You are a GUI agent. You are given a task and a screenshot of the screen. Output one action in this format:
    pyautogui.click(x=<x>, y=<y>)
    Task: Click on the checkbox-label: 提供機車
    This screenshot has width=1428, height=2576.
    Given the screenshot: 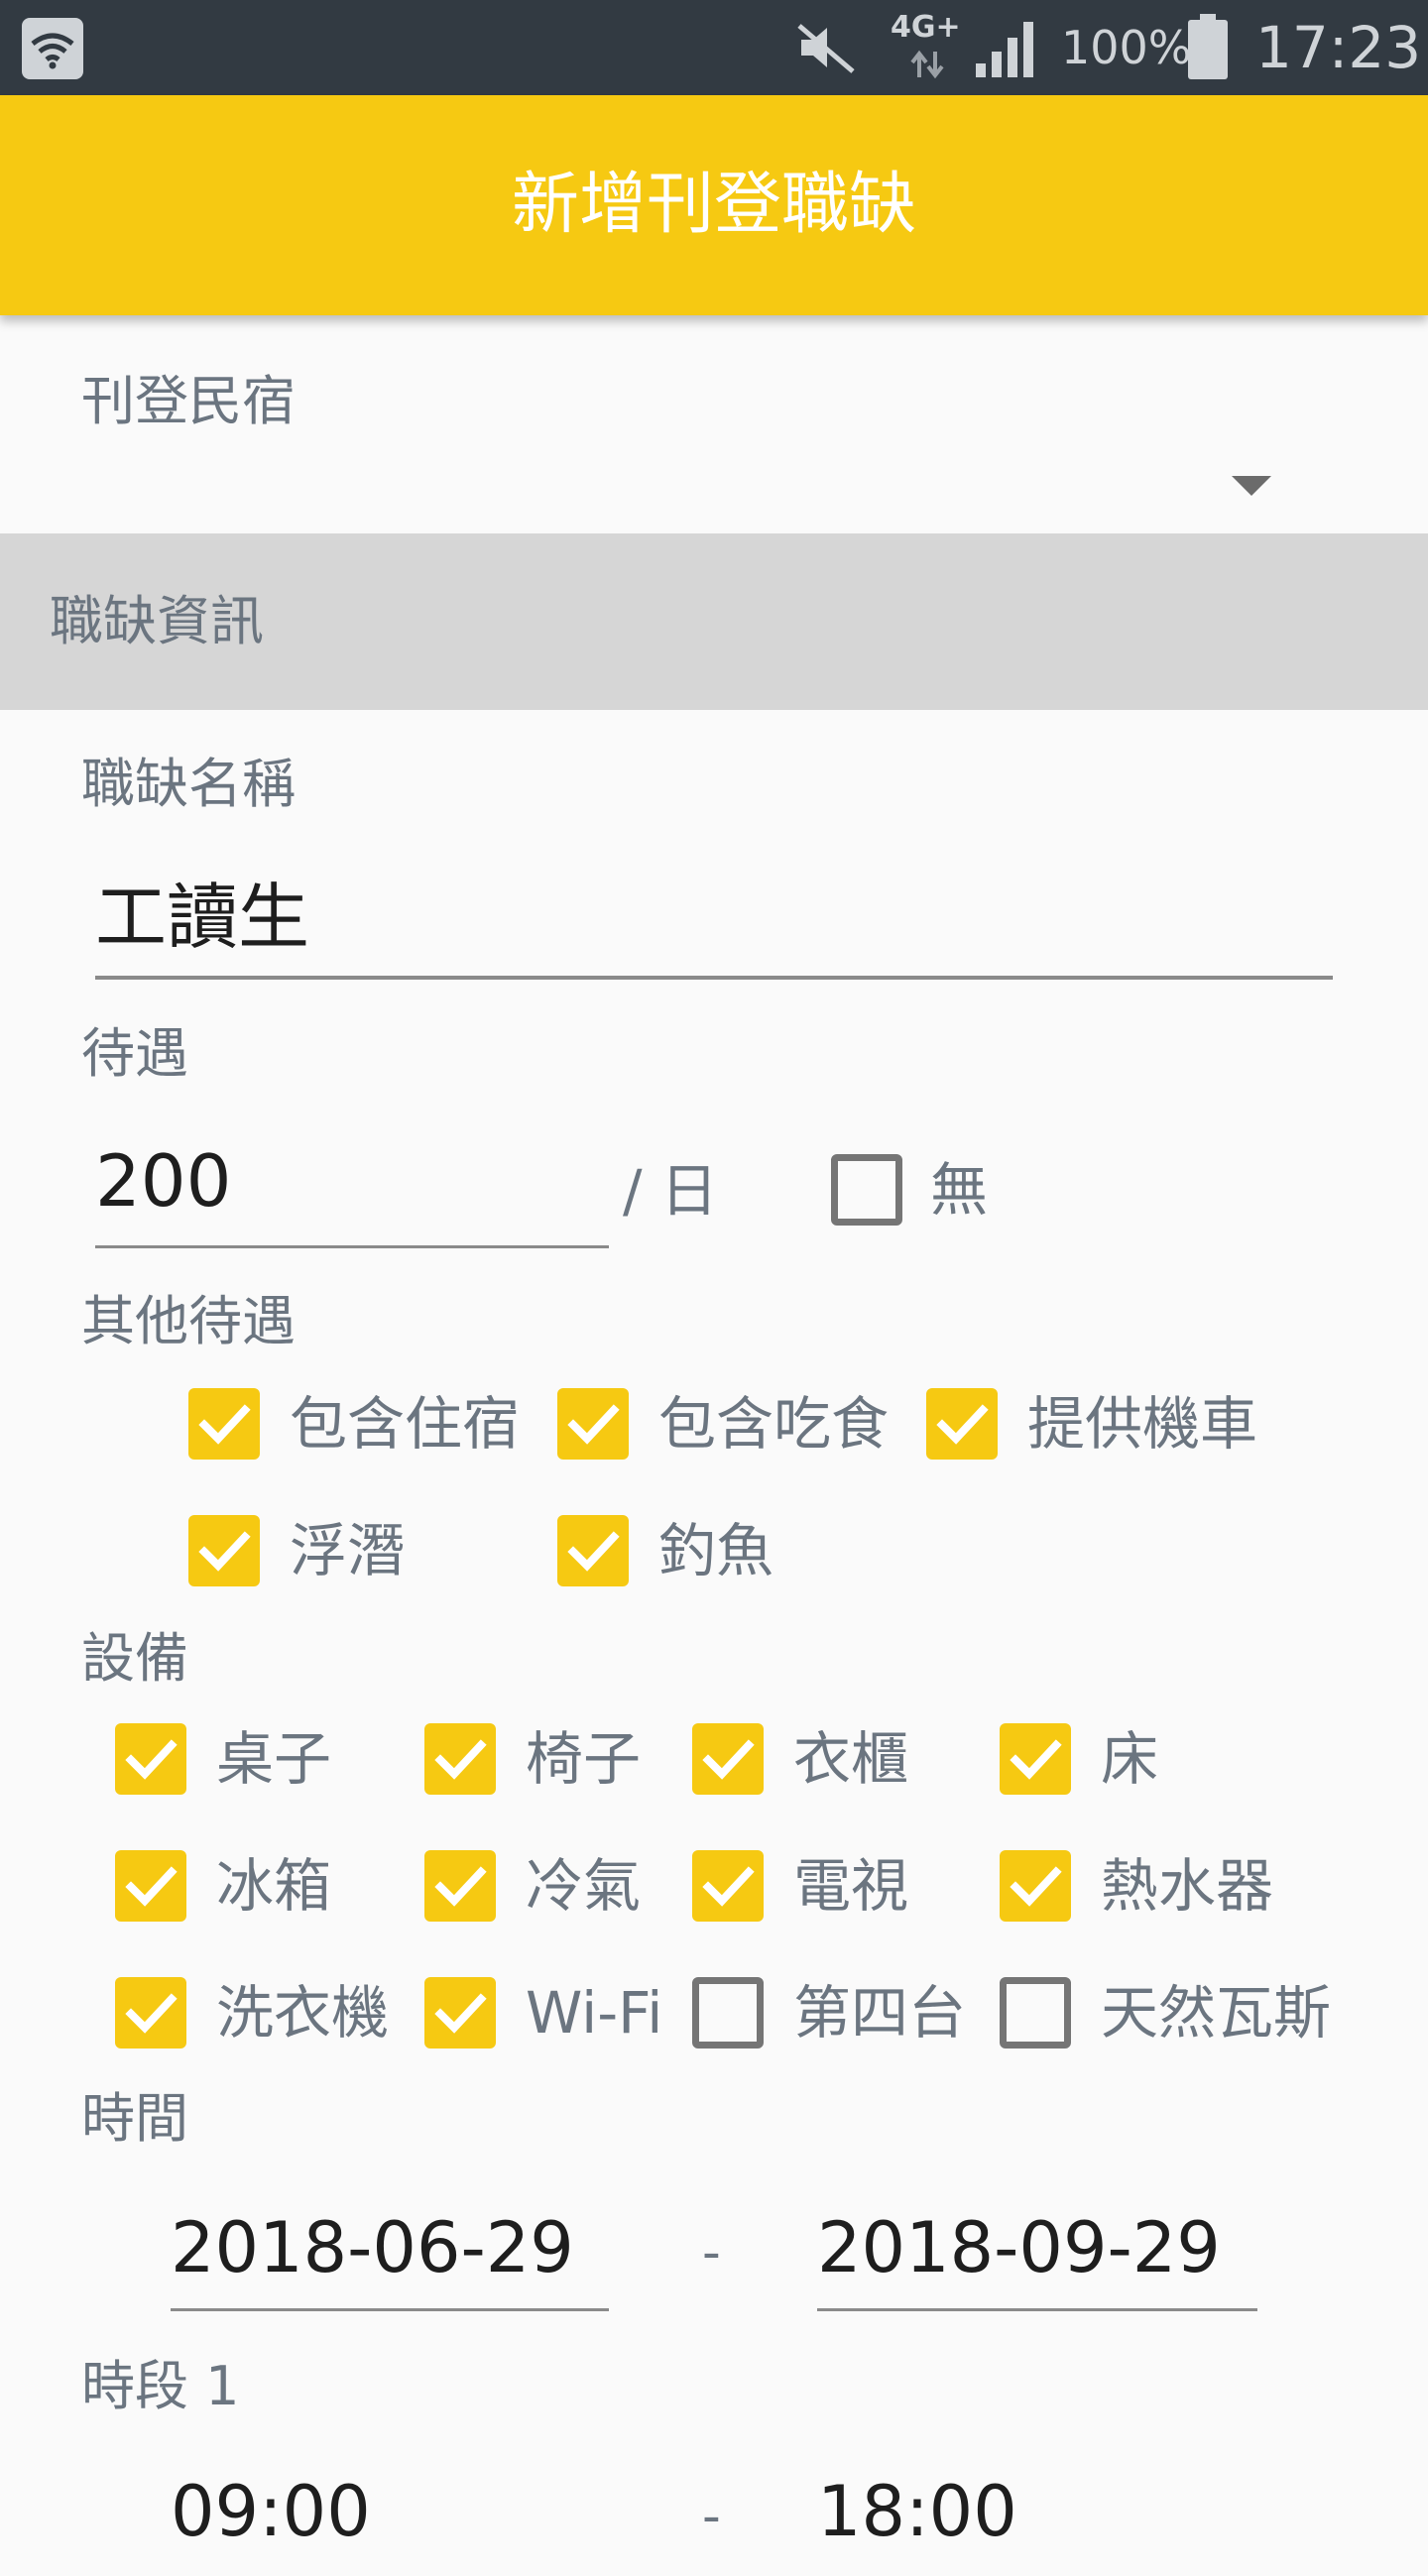 What is the action you would take?
    pyautogui.click(x=1142, y=1424)
    